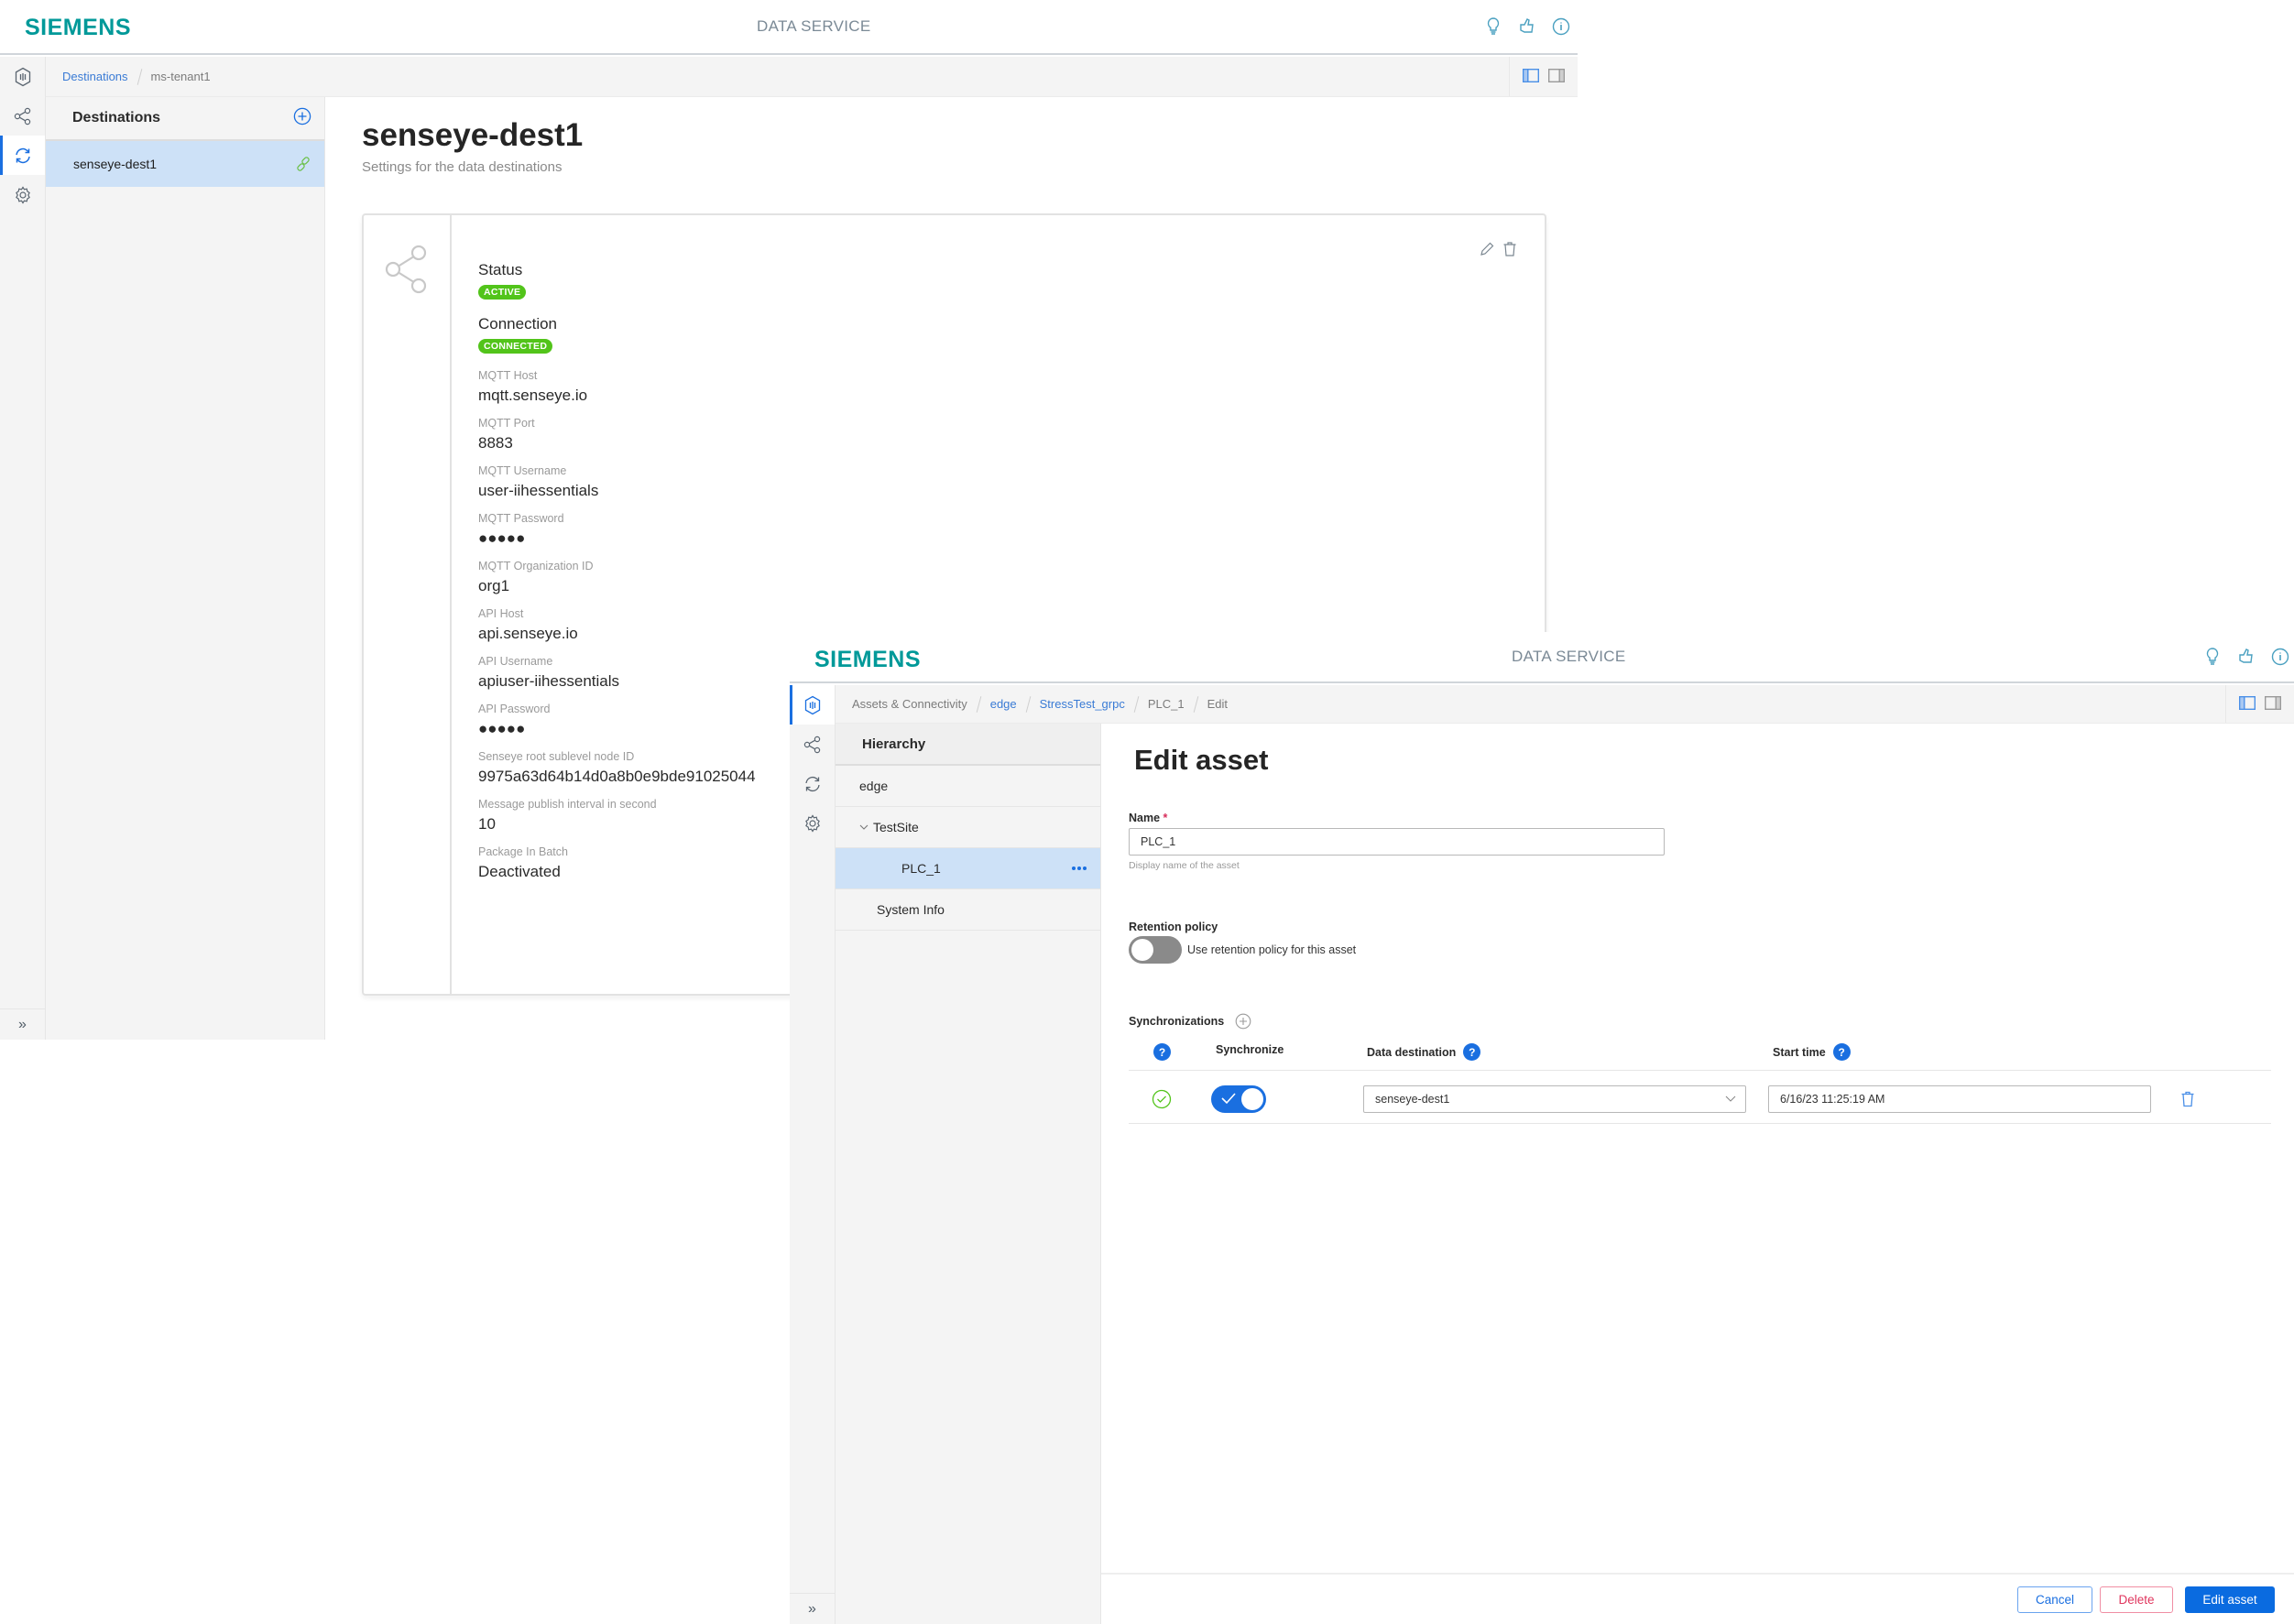  What do you see at coordinates (968, 868) in the screenshot?
I see `tree-item-plc1: PLC_1` at bounding box center [968, 868].